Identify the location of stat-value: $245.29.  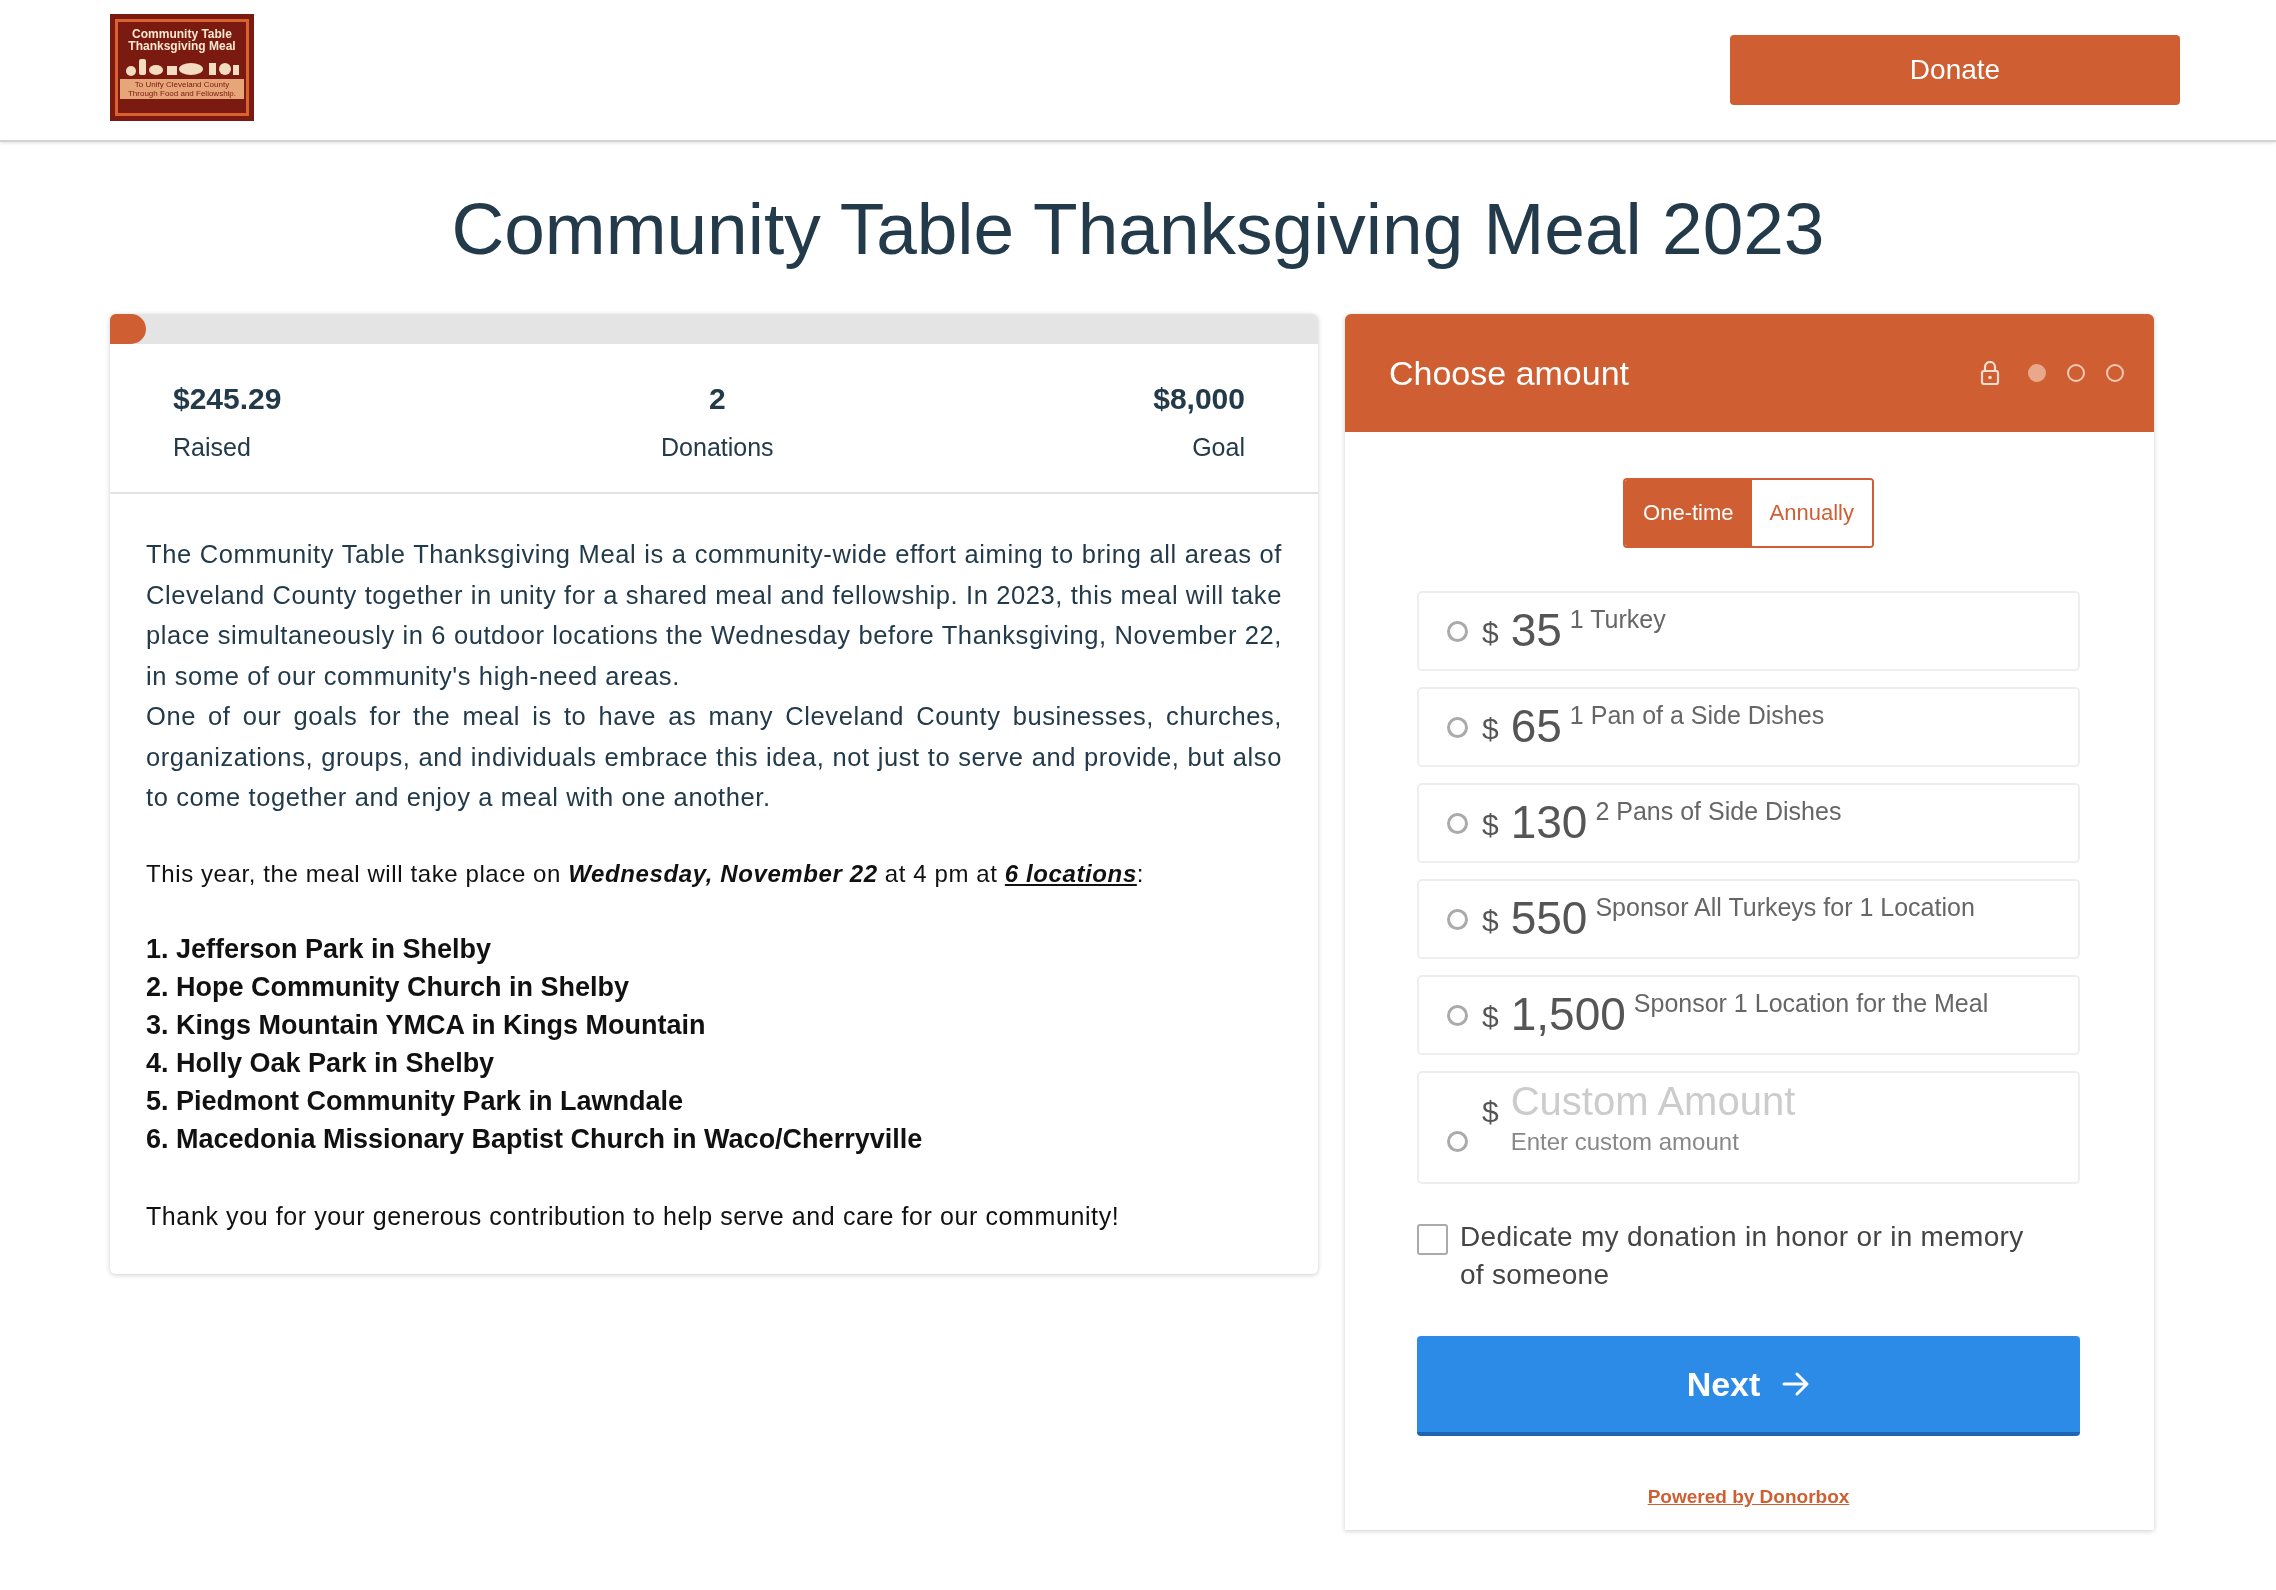
(227, 399).